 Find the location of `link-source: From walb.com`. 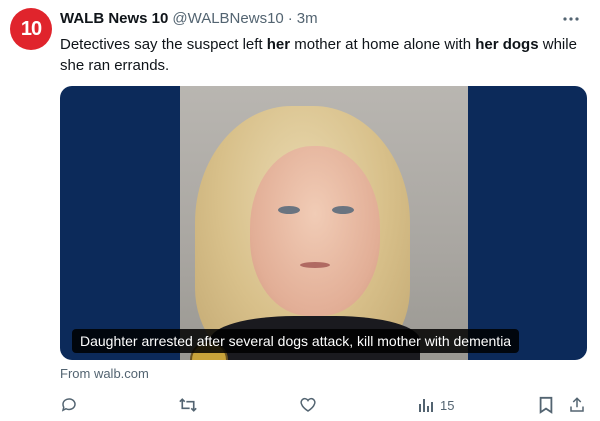

link-source: From walb.com is located at coordinates (104, 373).